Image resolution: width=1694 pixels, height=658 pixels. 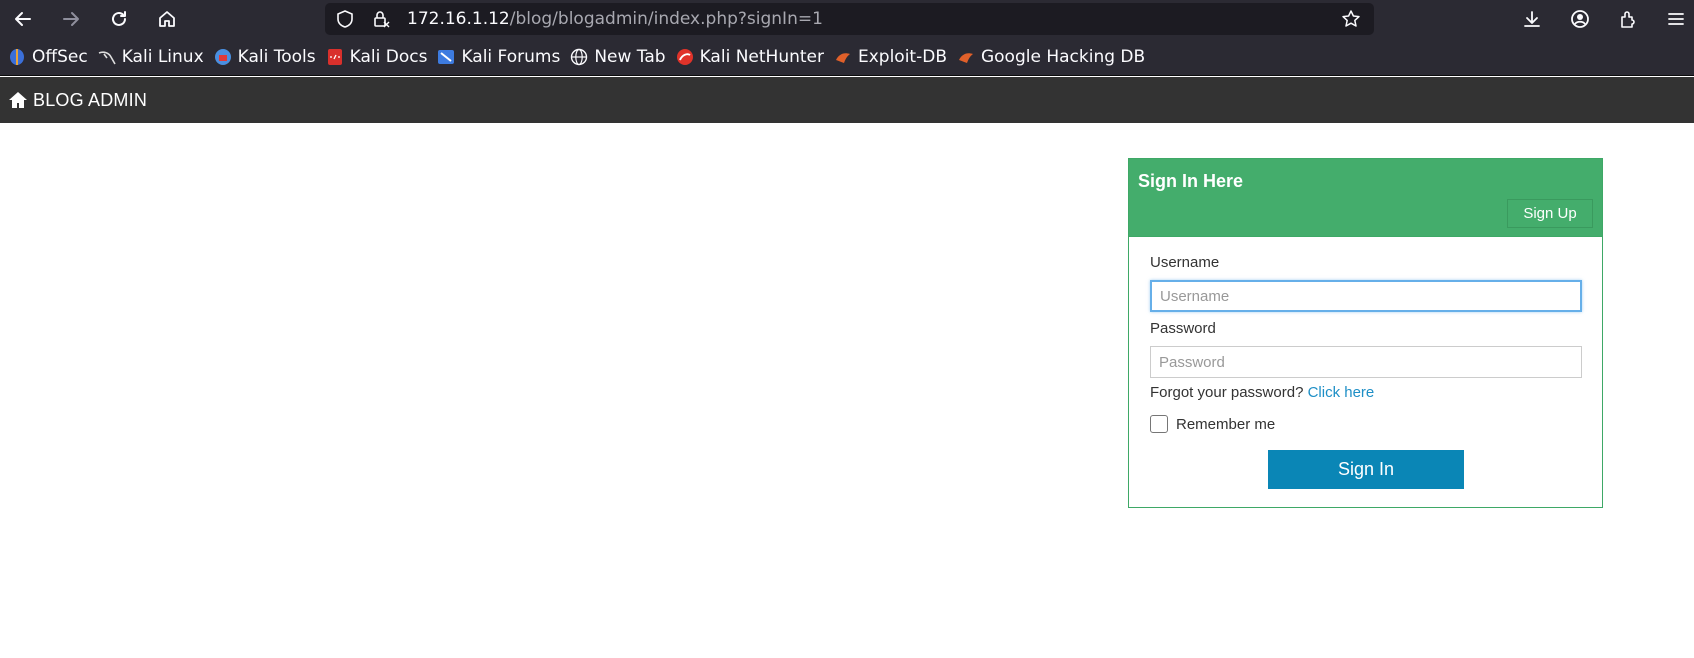 What do you see at coordinates (1227, 392) in the screenshot?
I see `forgot-password-text: Forgot your password?` at bounding box center [1227, 392].